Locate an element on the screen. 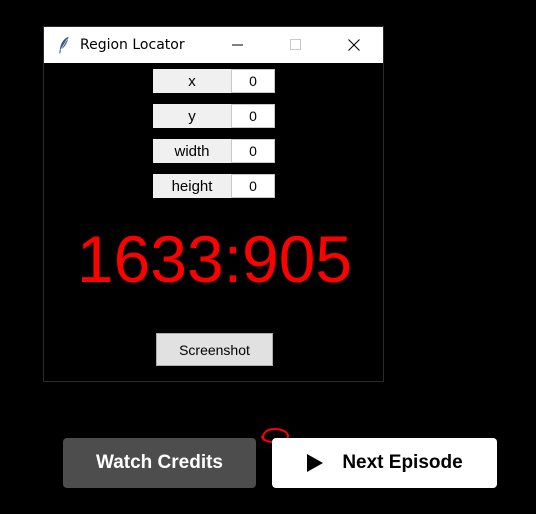  field-row-x: x is located at coordinates (214, 81).